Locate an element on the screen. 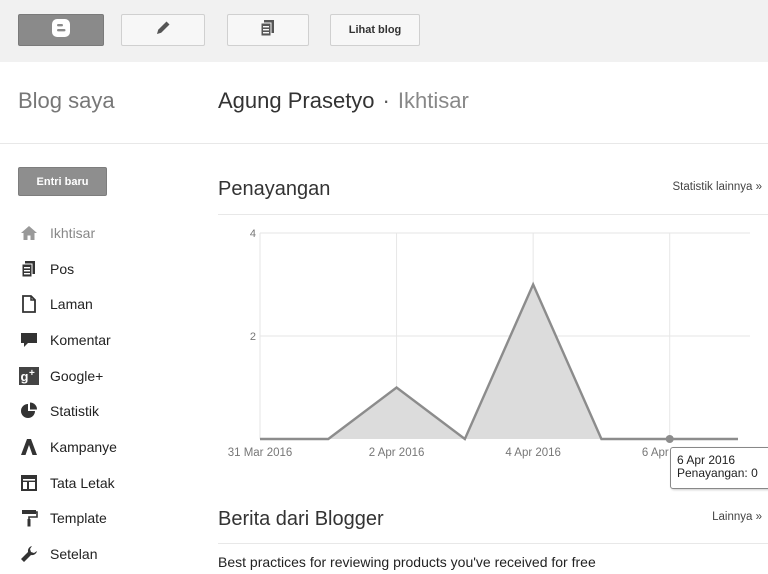 Image resolution: width=768 pixels, height=574 pixels. top-toolbar: Lihat blog is located at coordinates (384, 31).